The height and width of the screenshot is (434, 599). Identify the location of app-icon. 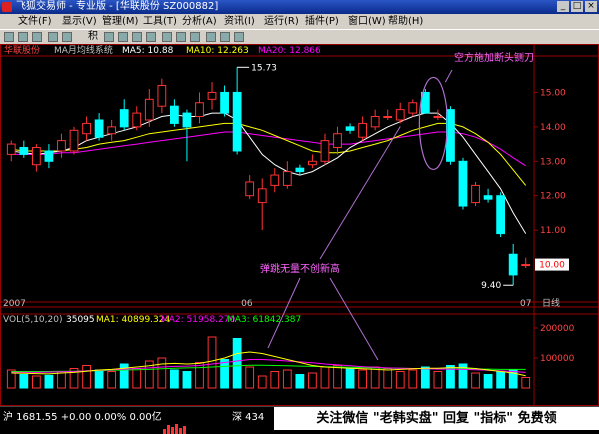
(7, 7).